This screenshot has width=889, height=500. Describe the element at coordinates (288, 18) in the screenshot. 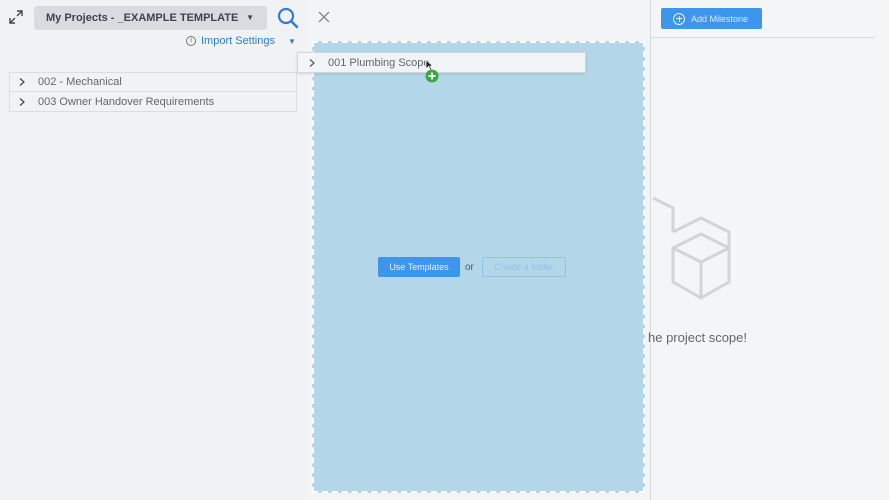

I see `search-icon` at that location.